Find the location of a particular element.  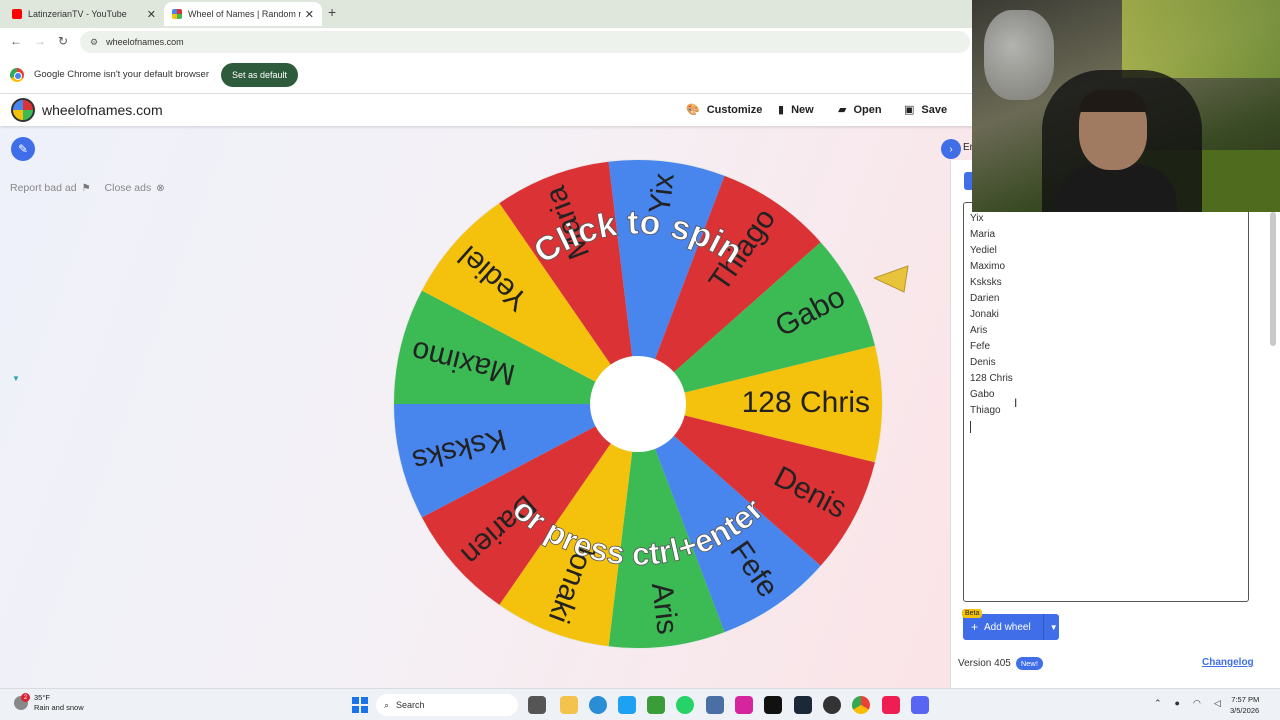

store-icon is located at coordinates (715, 705).